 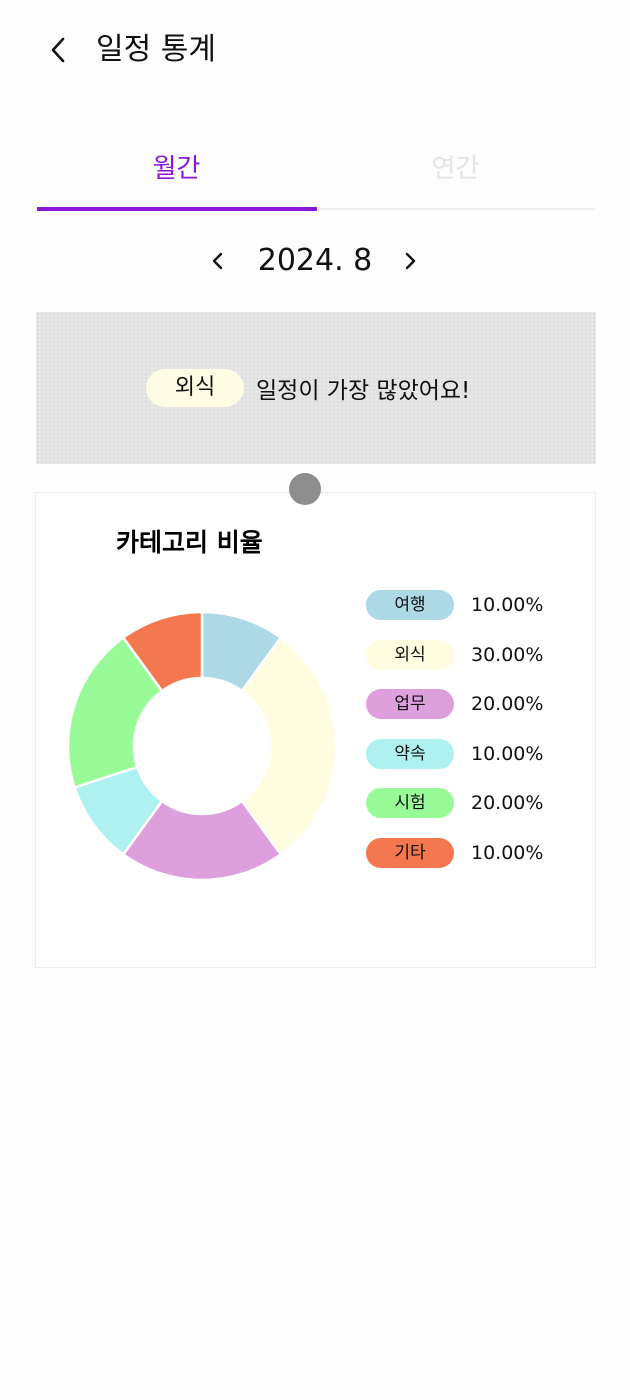 What do you see at coordinates (507, 654) in the screenshot?
I see `legend-percentage: 30.00%` at bounding box center [507, 654].